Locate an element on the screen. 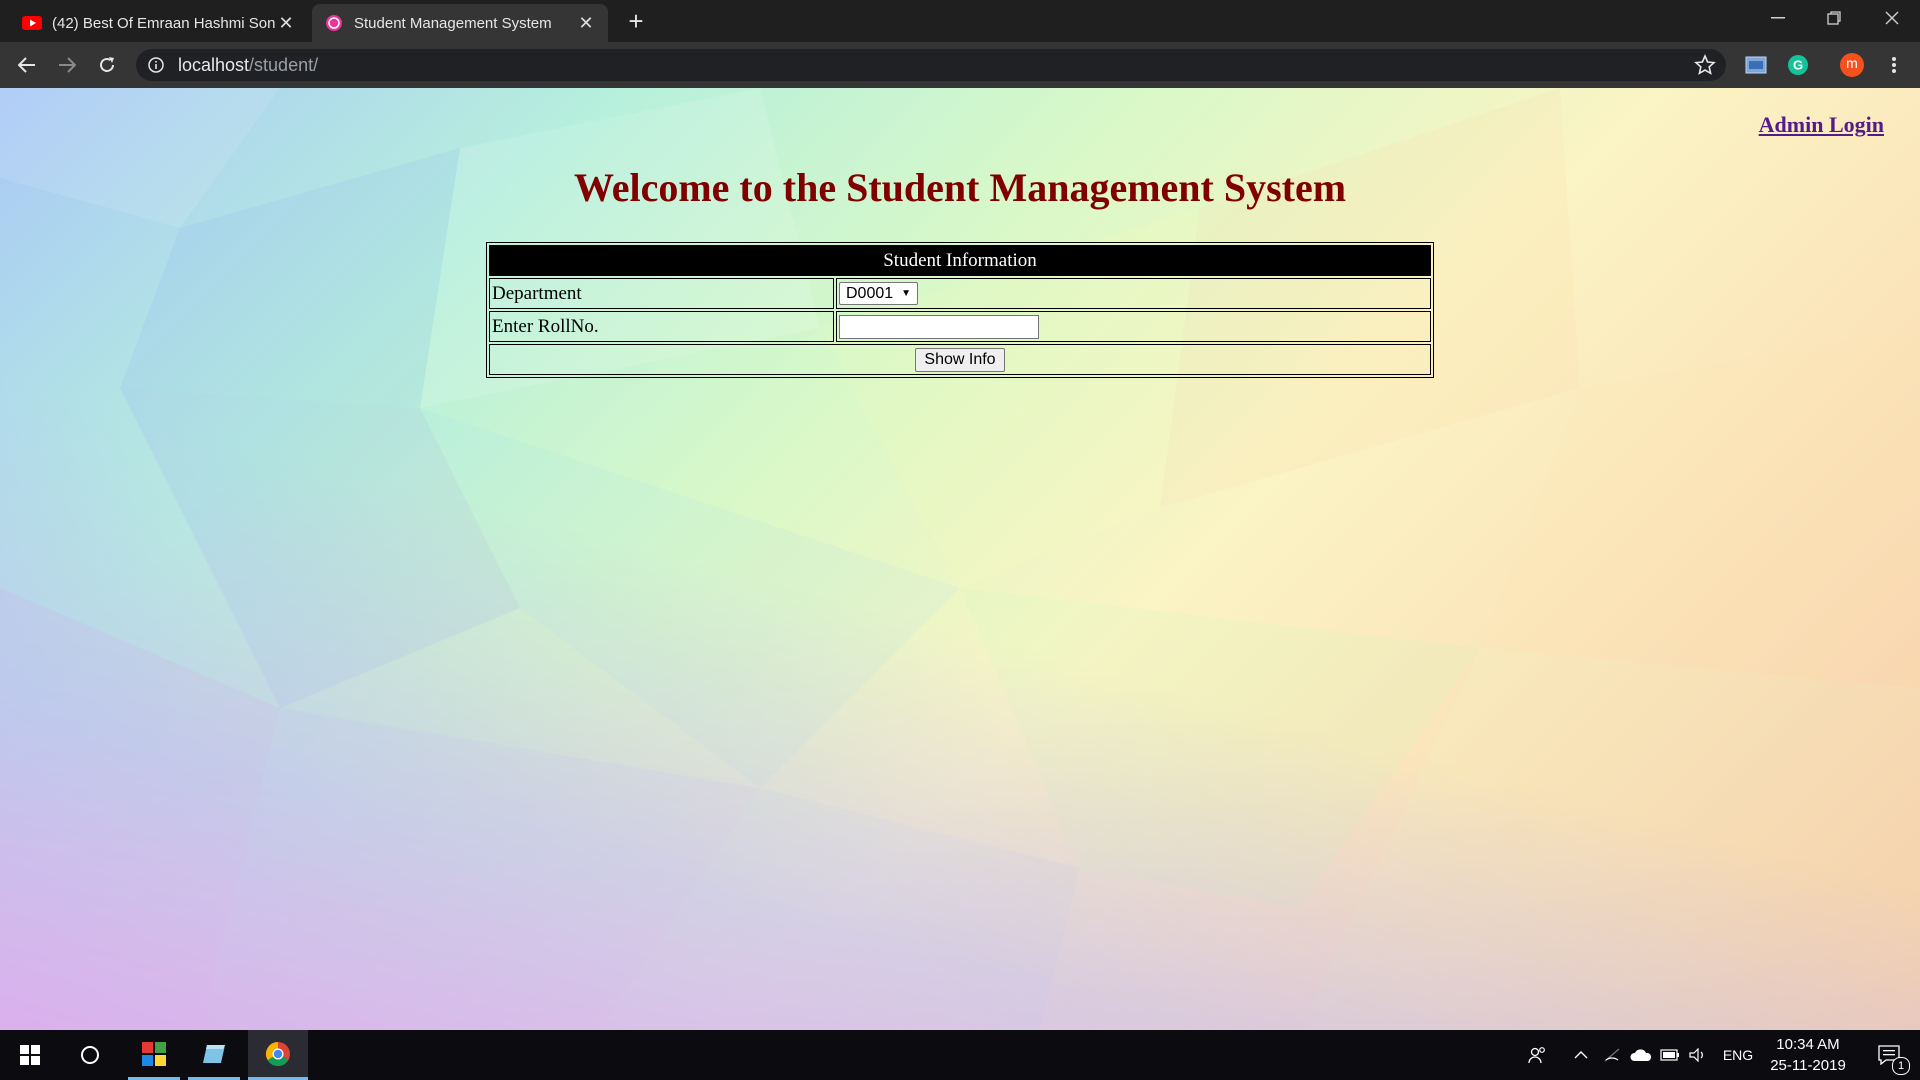 The width and height of the screenshot is (1920, 1080). department-cell: D0001 ▼ is located at coordinates (1133, 293).